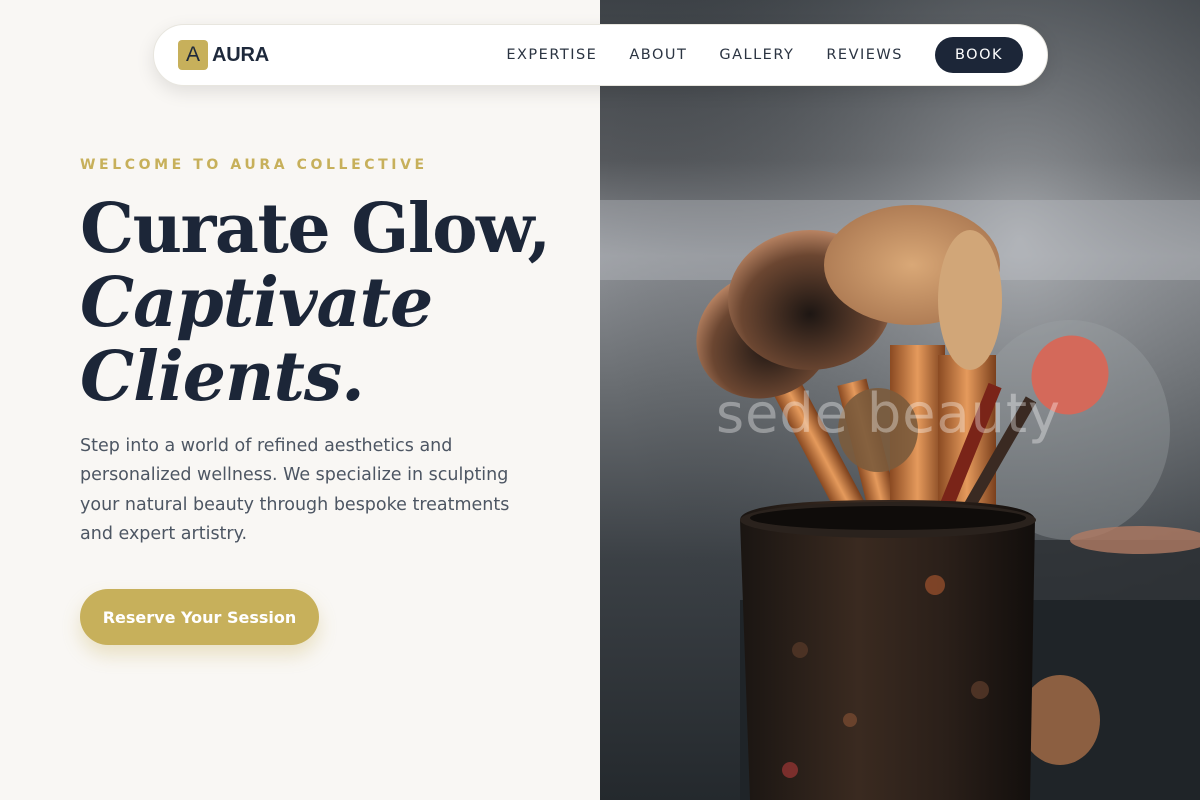 The height and width of the screenshot is (800, 1200). Describe the element at coordinates (193, 55) in the screenshot. I see `logo-mark: A` at that location.